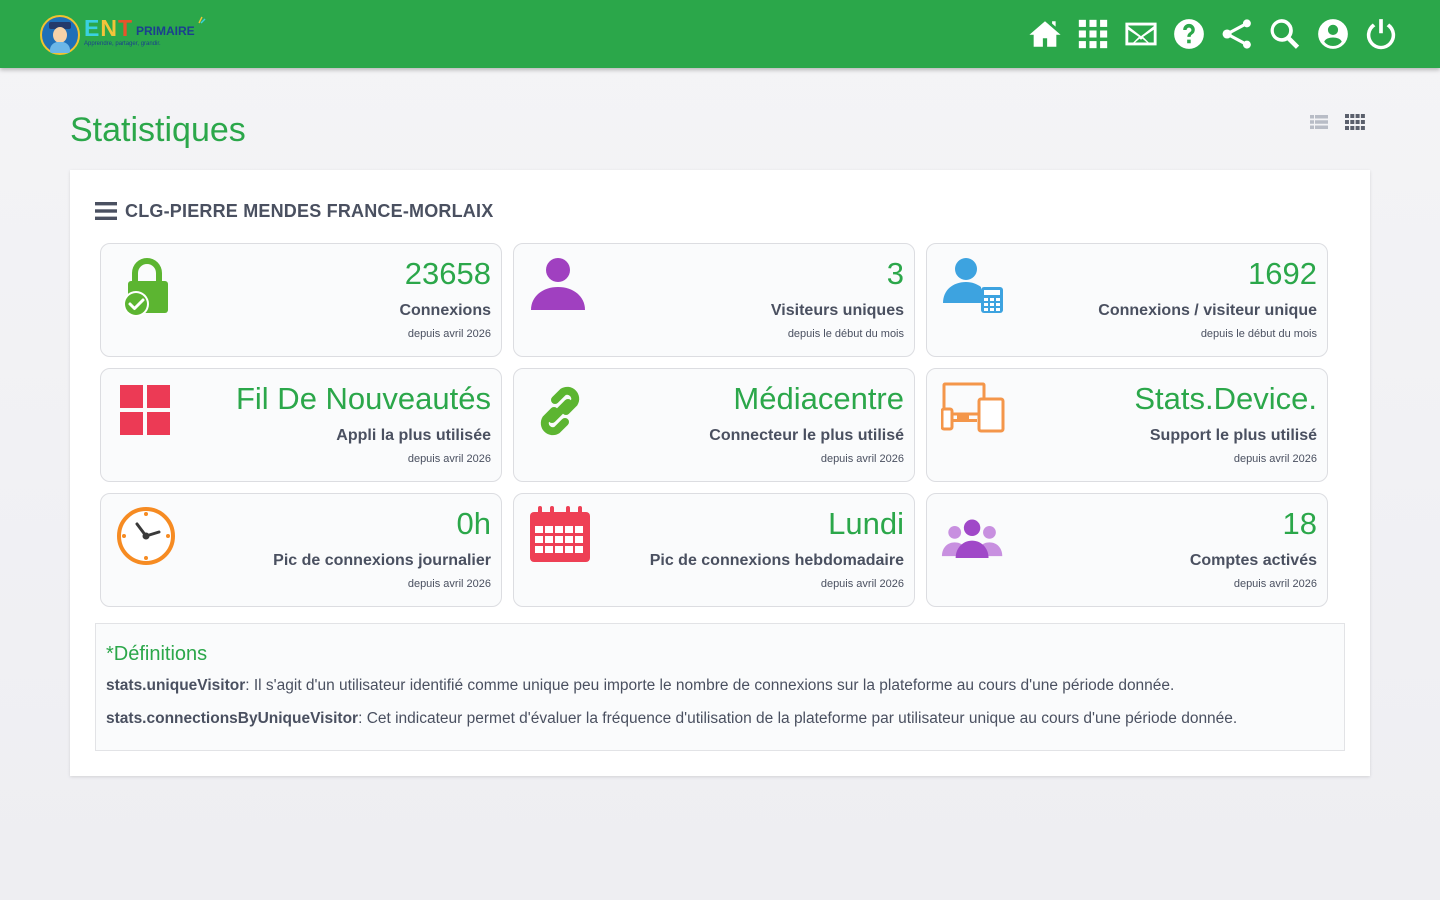  What do you see at coordinates (157, 654) in the screenshot?
I see `definitions-title: *Définitions` at bounding box center [157, 654].